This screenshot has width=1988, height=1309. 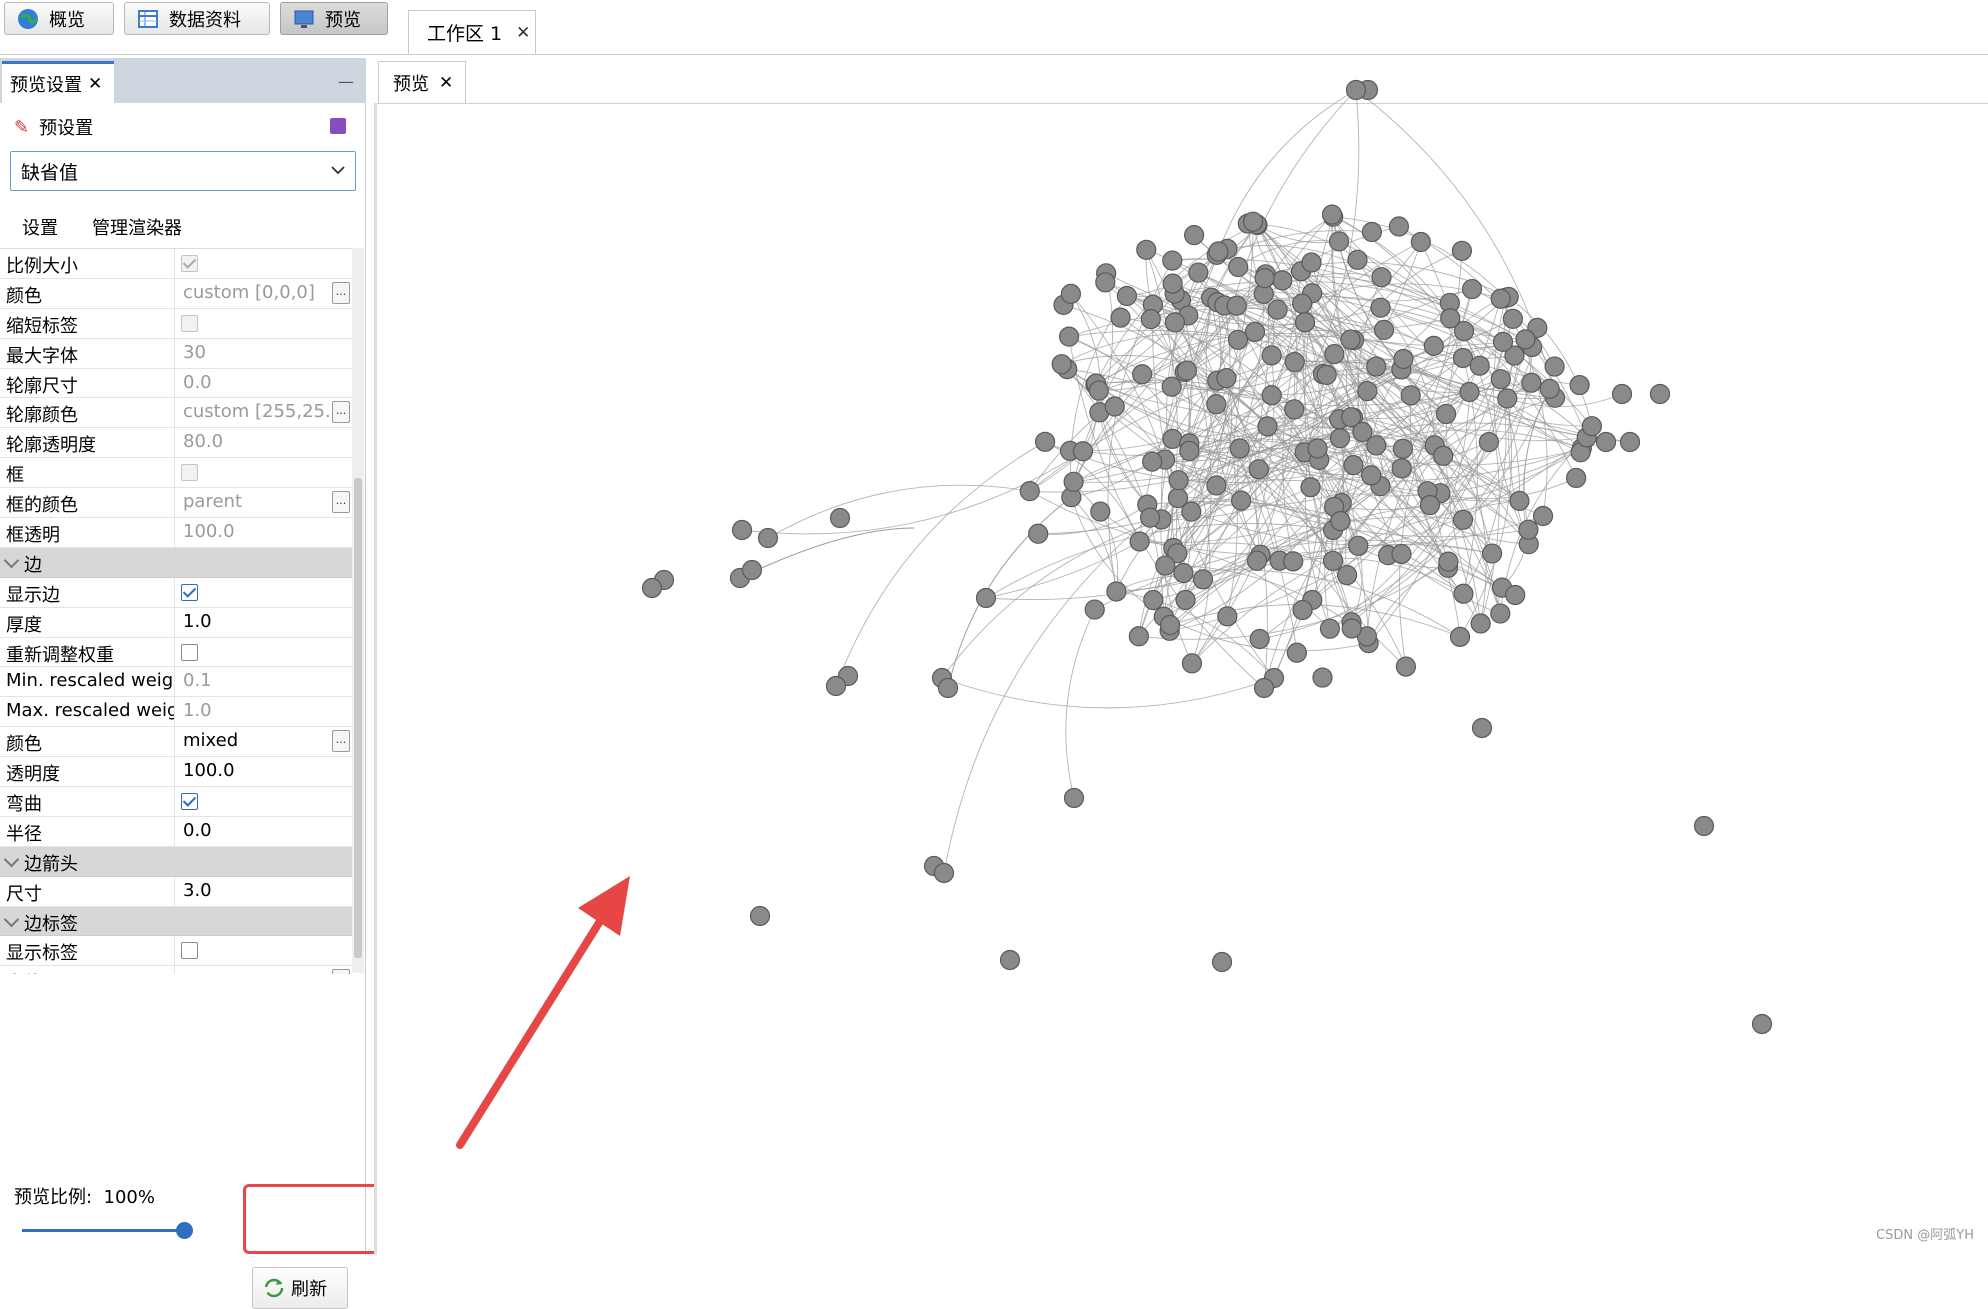 I want to click on property-value: 0.0, so click(x=263, y=831).